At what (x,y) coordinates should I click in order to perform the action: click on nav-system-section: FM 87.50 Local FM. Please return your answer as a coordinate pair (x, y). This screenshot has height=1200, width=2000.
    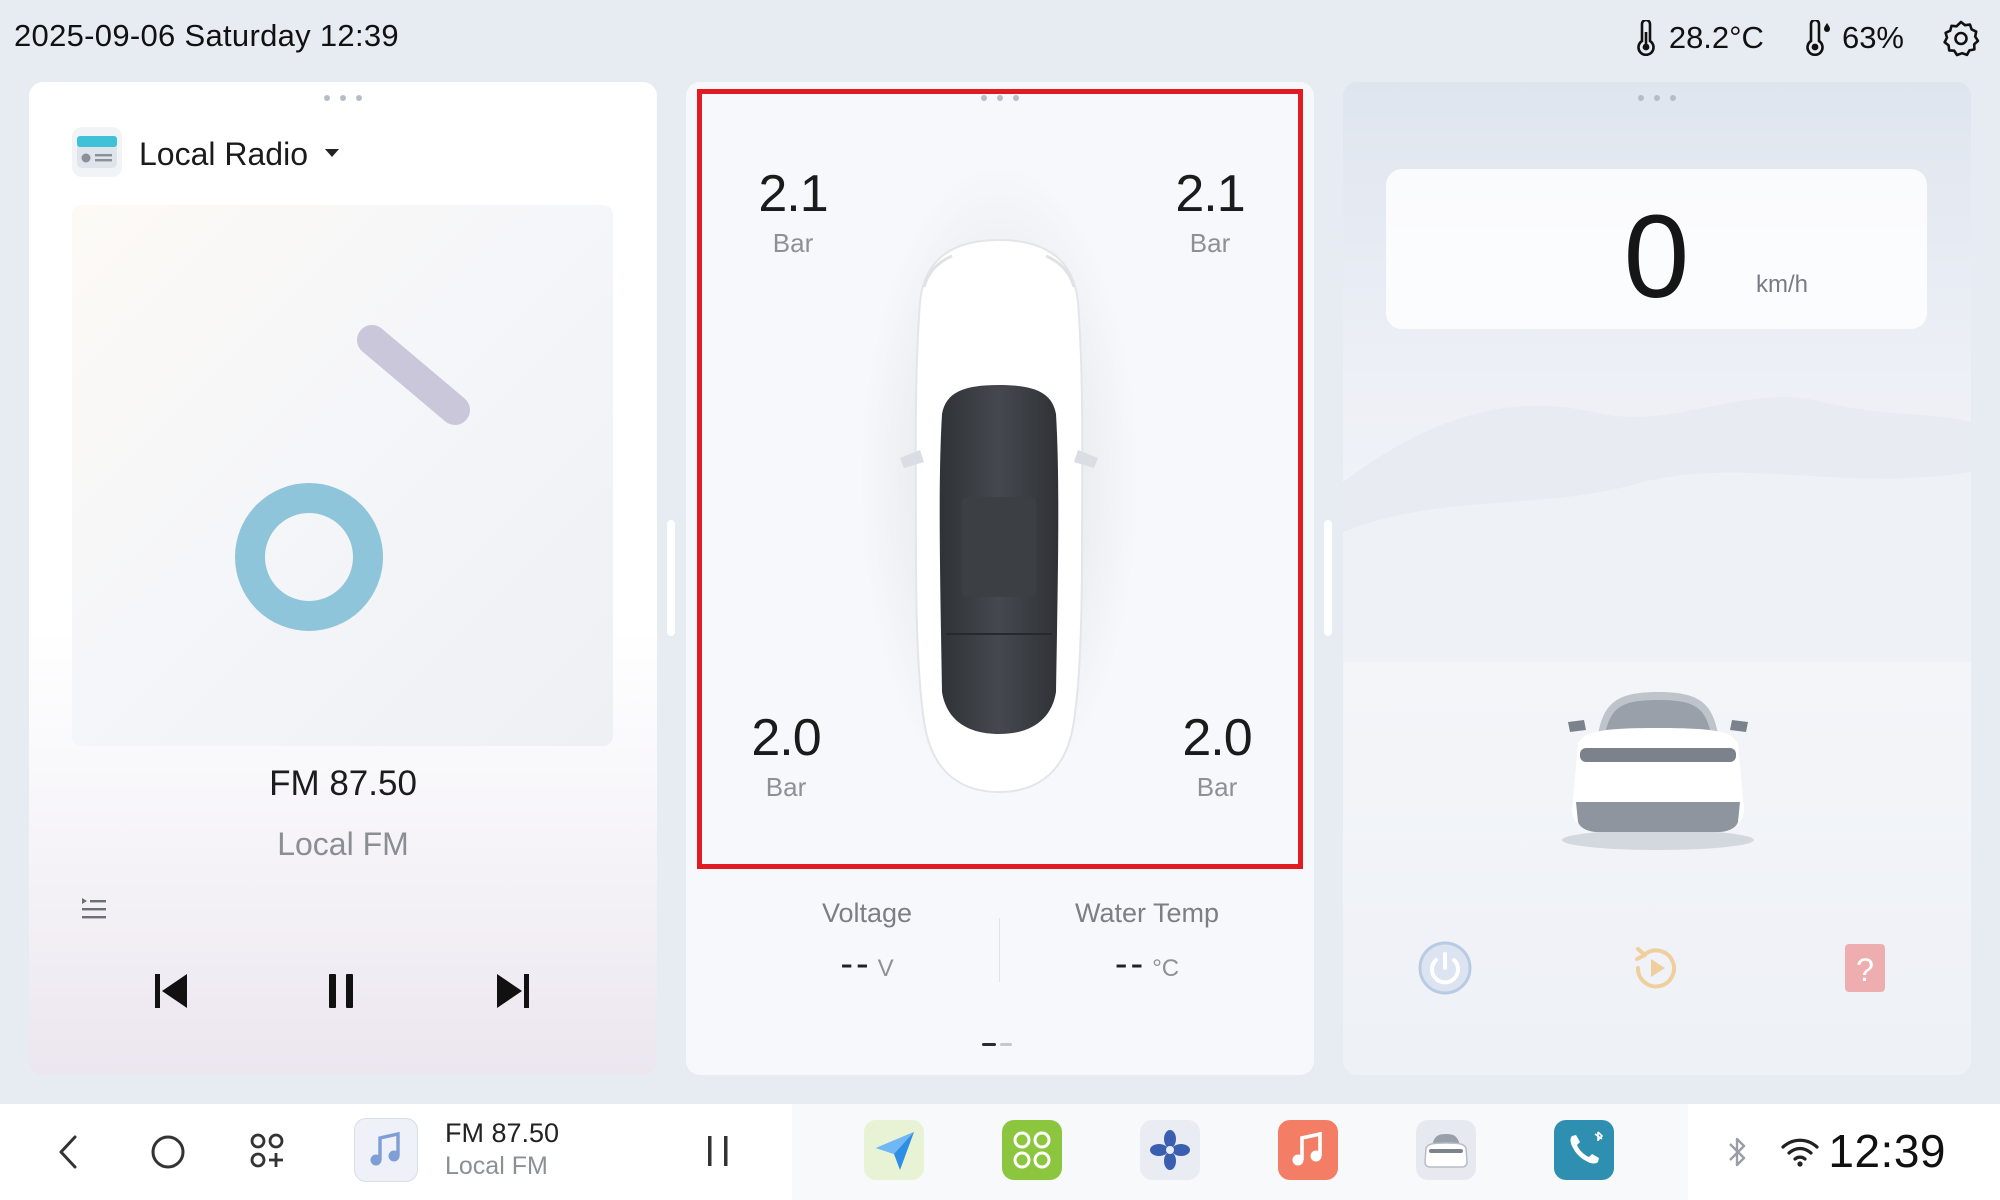
    Looking at the image, I should click on (396, 1152).